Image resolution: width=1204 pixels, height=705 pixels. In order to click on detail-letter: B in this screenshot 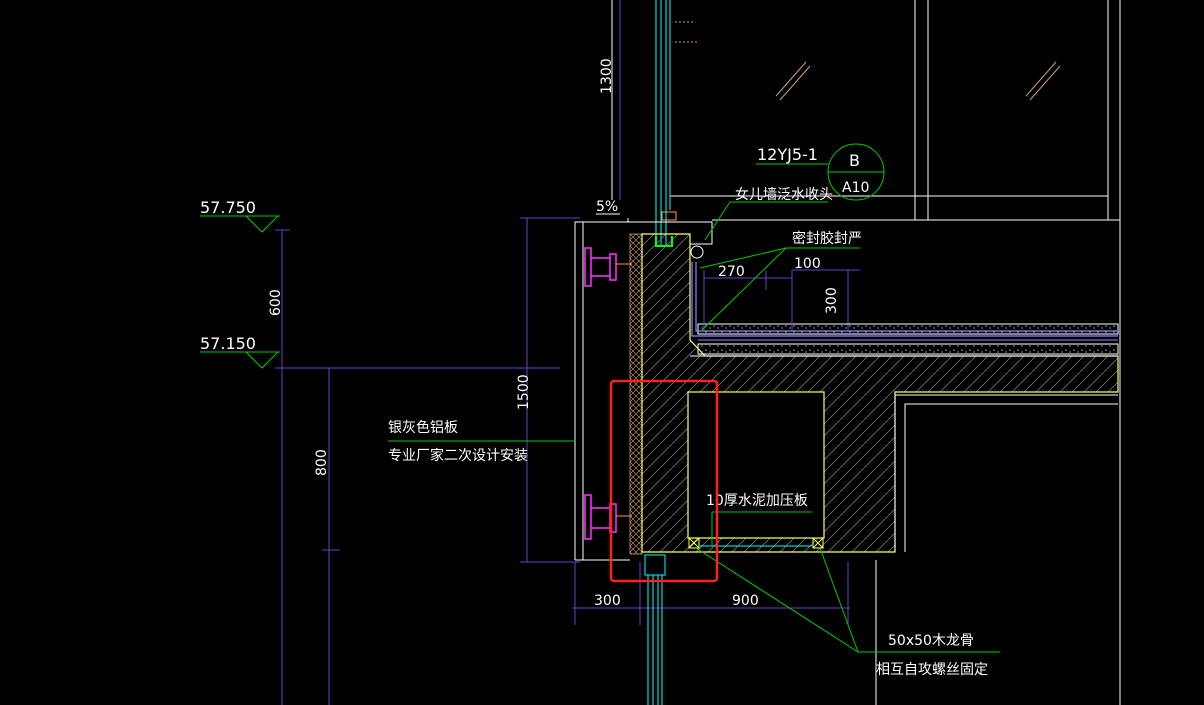, I will do `click(854, 160)`.